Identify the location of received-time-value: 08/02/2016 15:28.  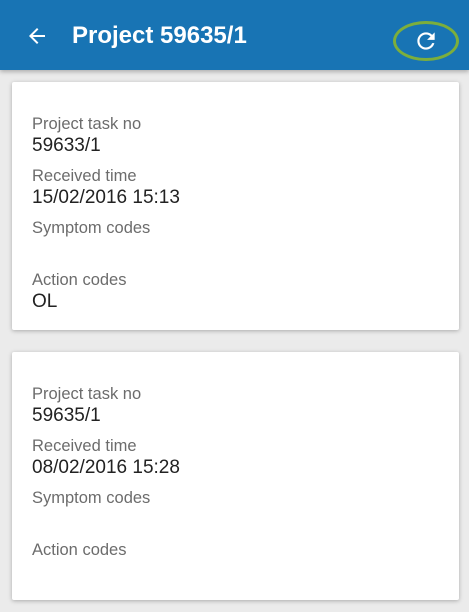
(106, 467).